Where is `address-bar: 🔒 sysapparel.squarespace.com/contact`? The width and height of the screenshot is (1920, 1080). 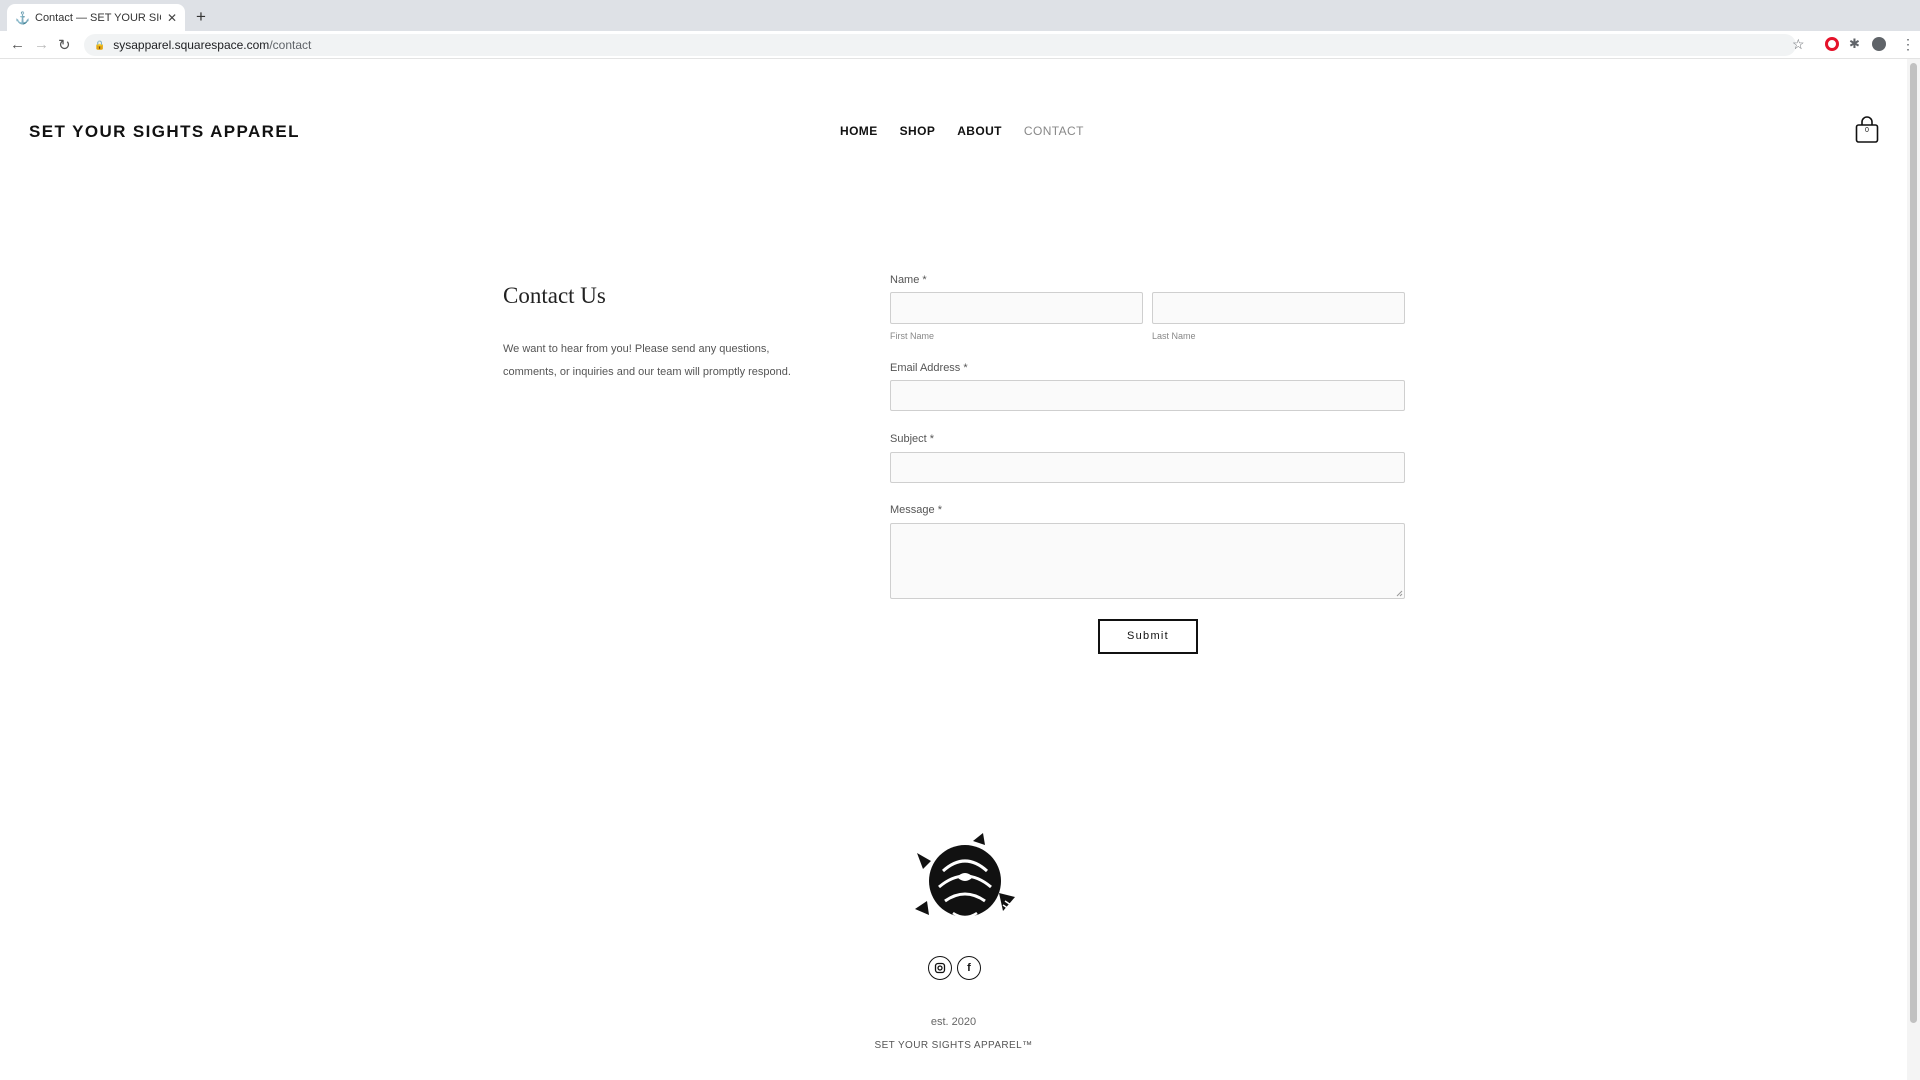
address-bar: 🔒 sysapparel.squarespace.com/contact is located at coordinates (940, 45).